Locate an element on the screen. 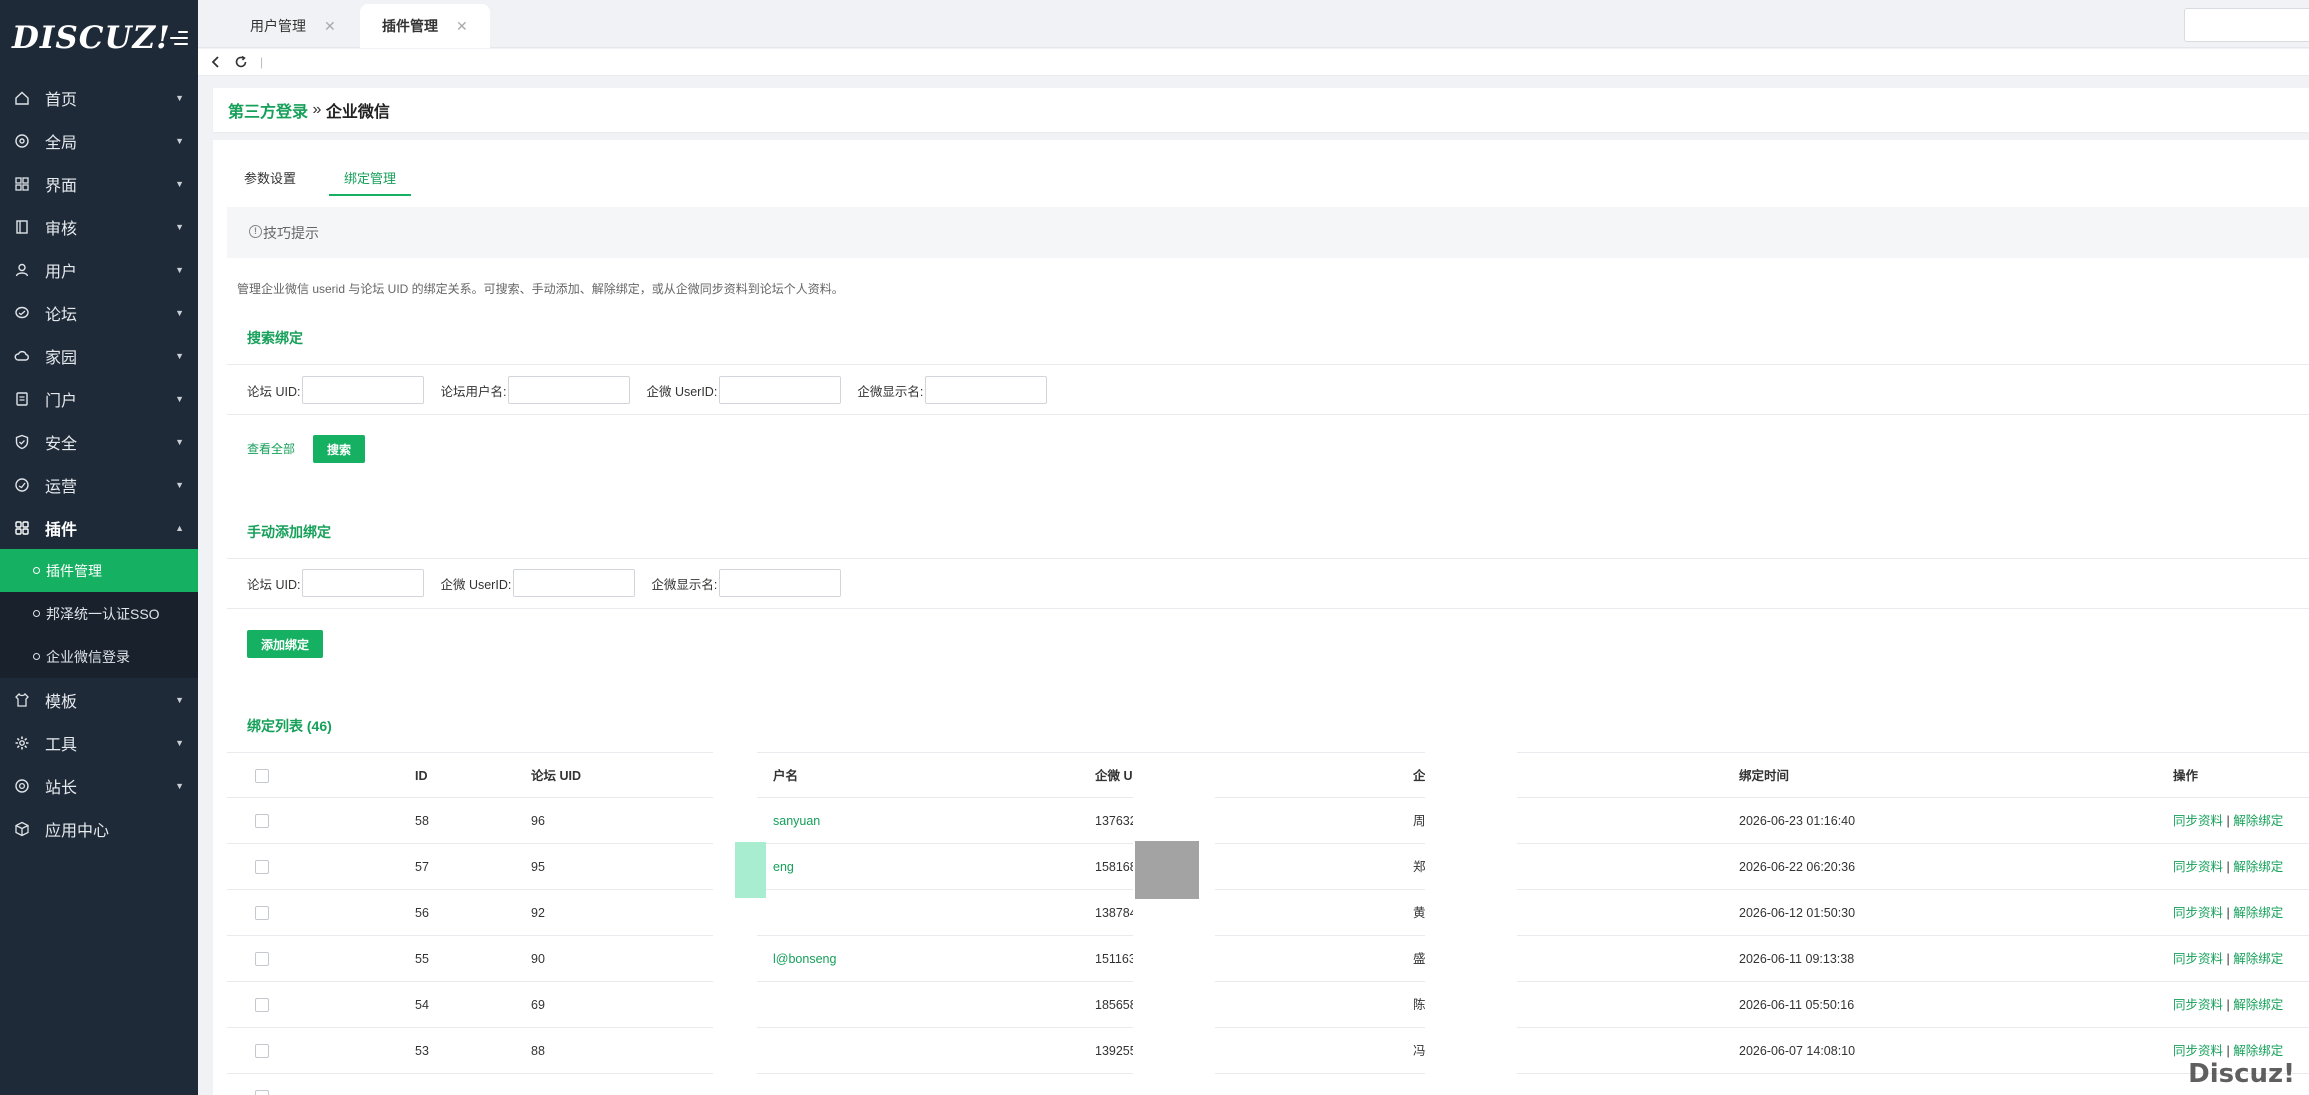 The image size is (2309, 1095). select-all-checkbox is located at coordinates (262, 776).